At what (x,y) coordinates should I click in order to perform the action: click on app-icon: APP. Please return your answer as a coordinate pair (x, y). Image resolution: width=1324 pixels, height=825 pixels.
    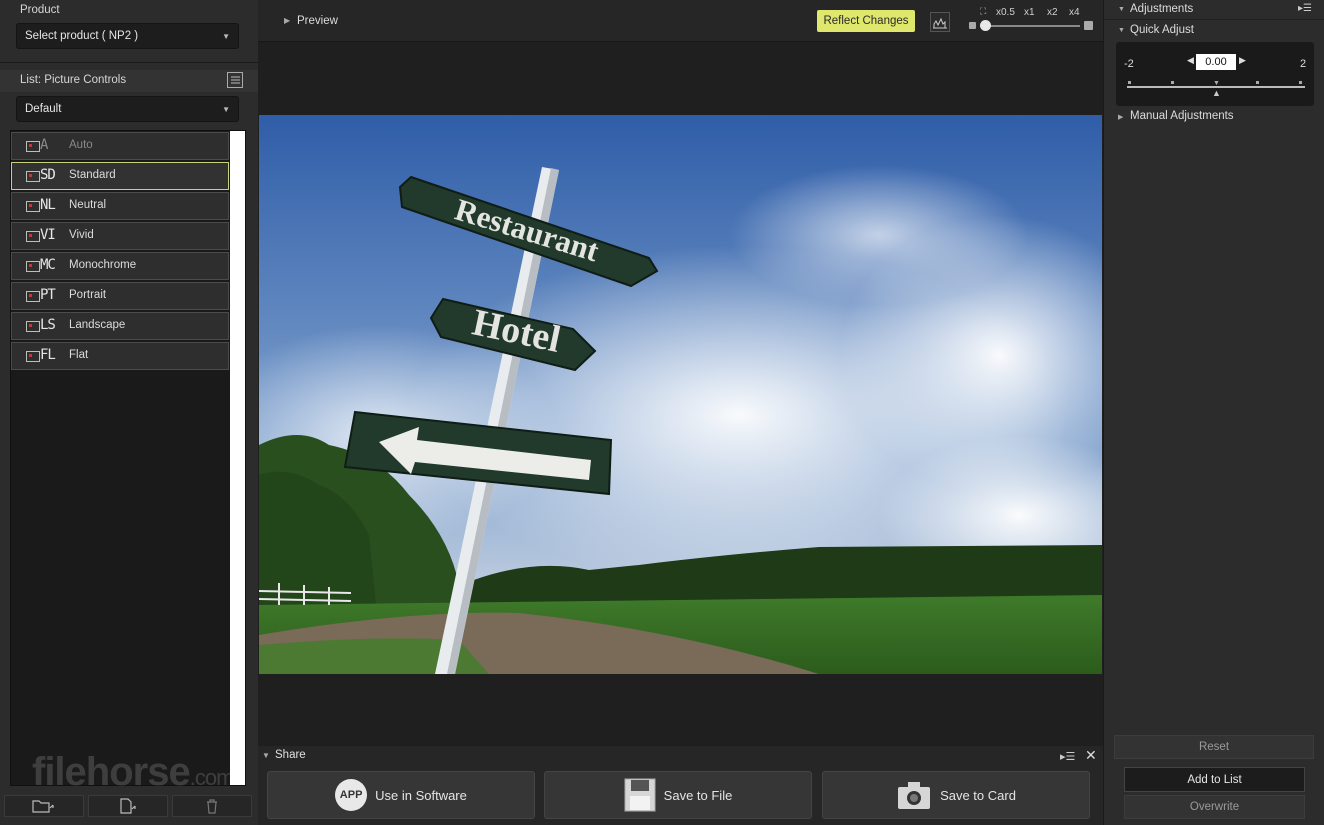
    Looking at the image, I should click on (351, 795).